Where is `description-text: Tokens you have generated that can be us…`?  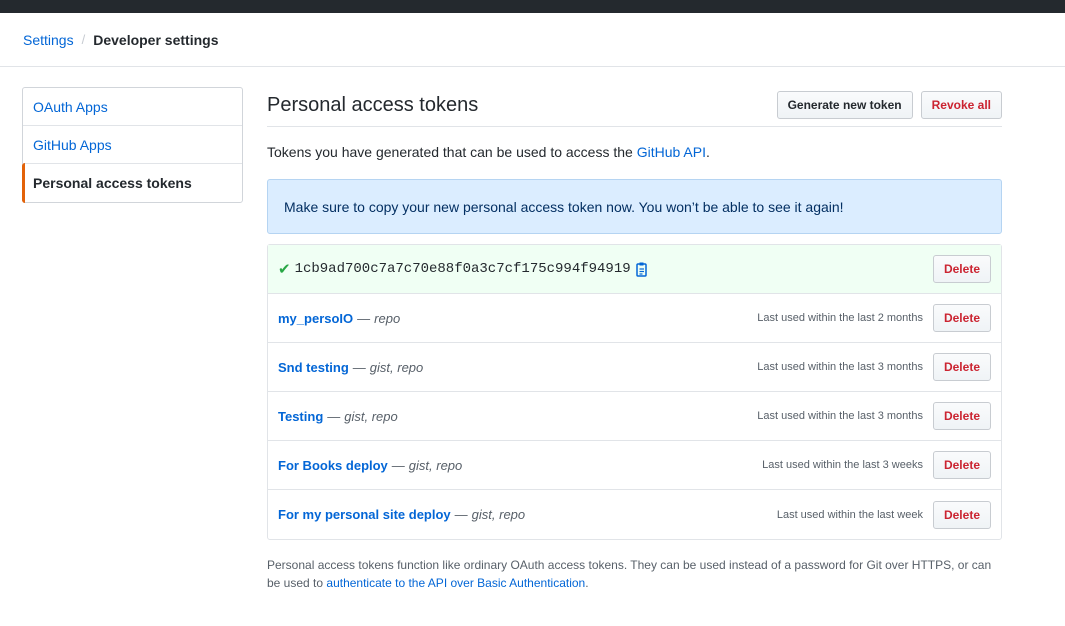 description-text: Tokens you have generated that can be us… is located at coordinates (634, 152).